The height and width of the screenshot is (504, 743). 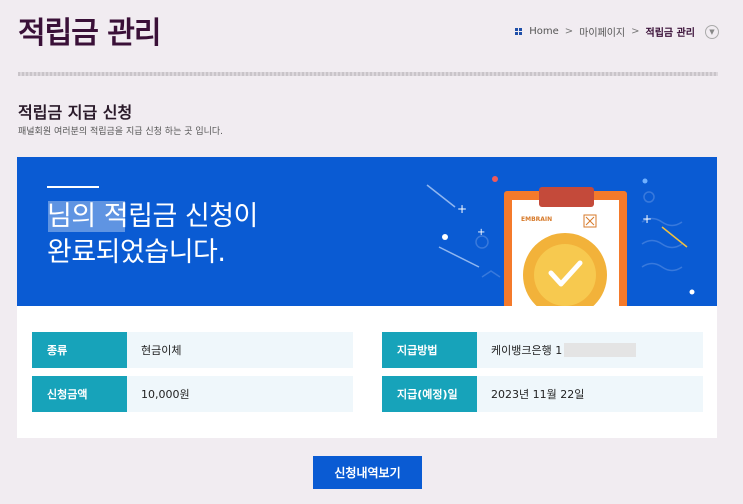 I want to click on detail-row-type: 종류 현금이체, so click(x=192, y=350).